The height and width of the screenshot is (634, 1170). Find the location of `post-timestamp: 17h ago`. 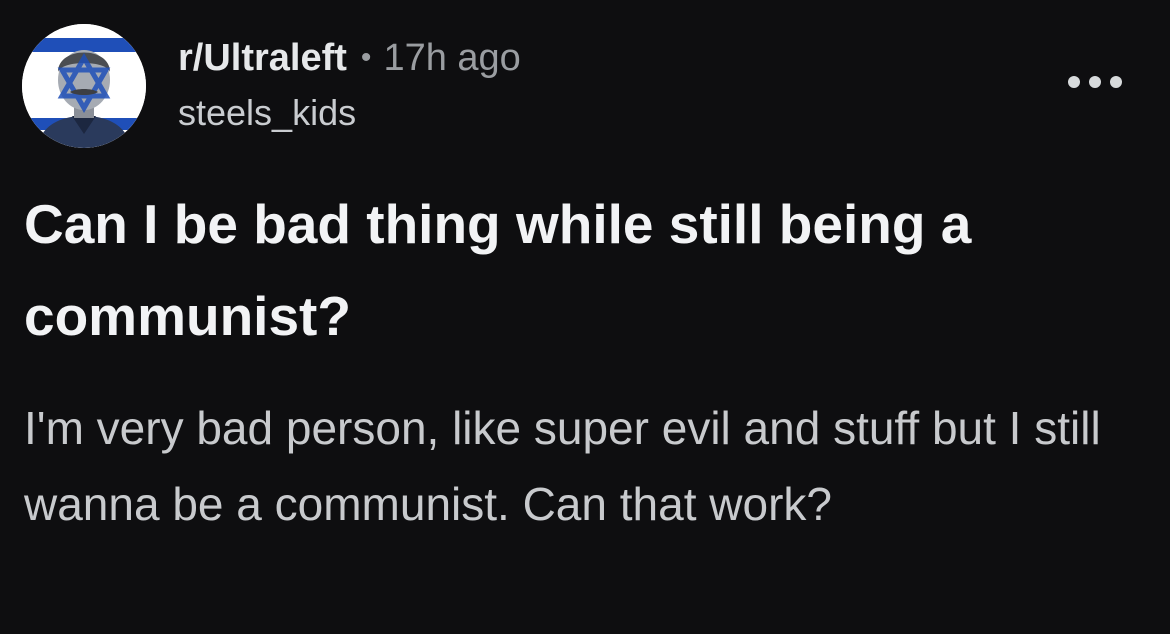

post-timestamp: 17h ago is located at coordinates (452, 58).